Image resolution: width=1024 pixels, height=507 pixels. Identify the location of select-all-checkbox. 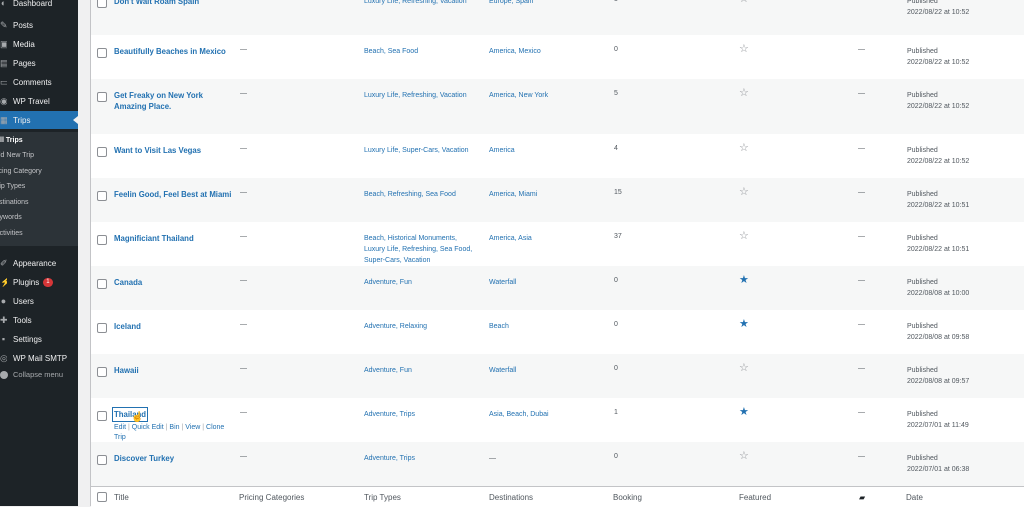
(102, 497).